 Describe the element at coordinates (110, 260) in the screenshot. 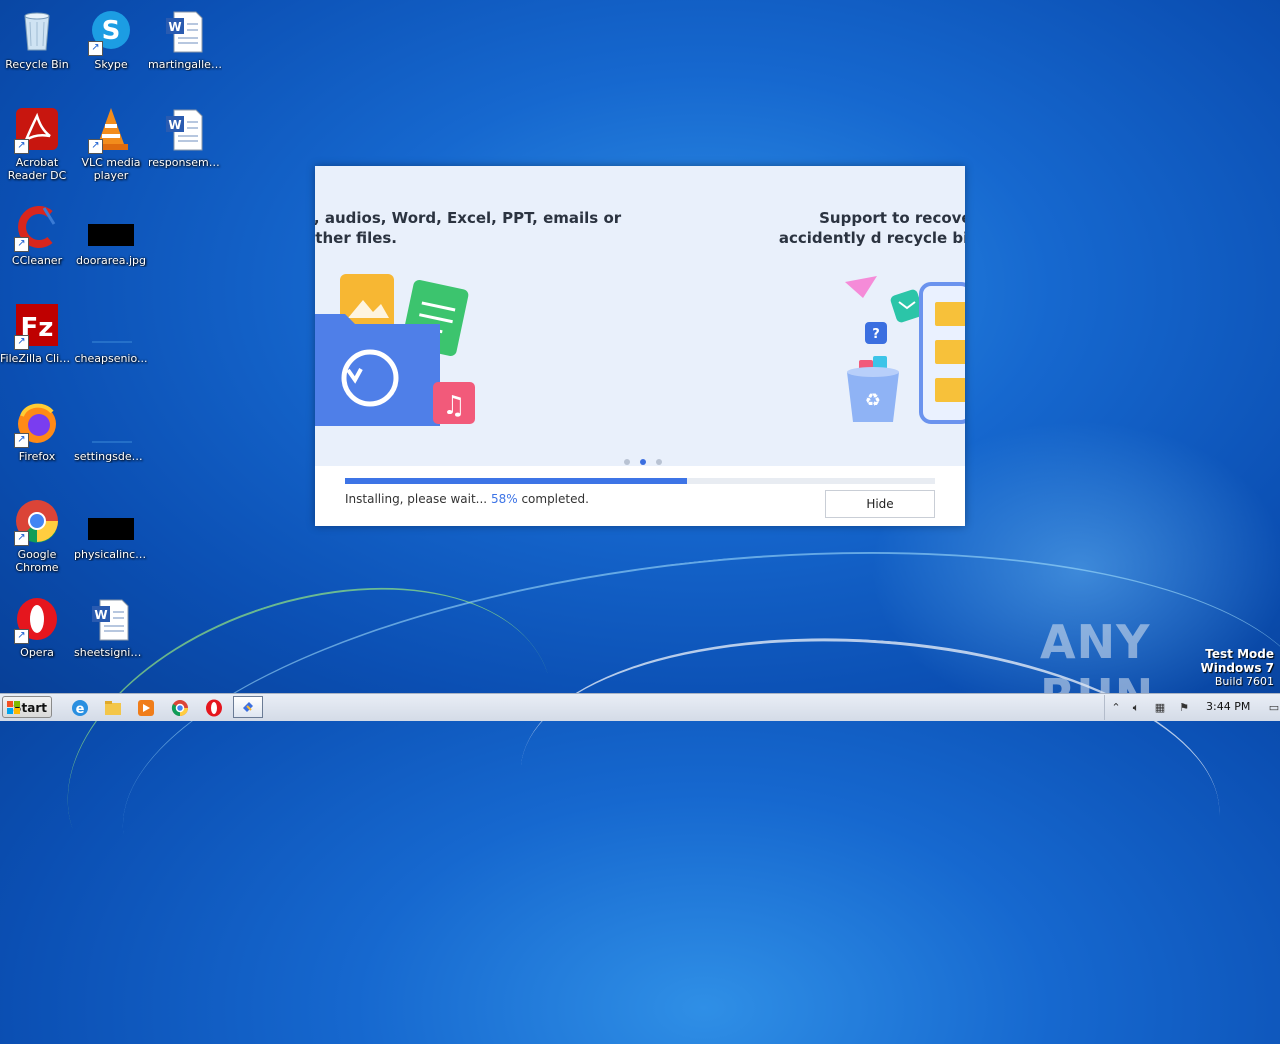

I see `desktop-icon-label: doorarea.jpg` at that location.